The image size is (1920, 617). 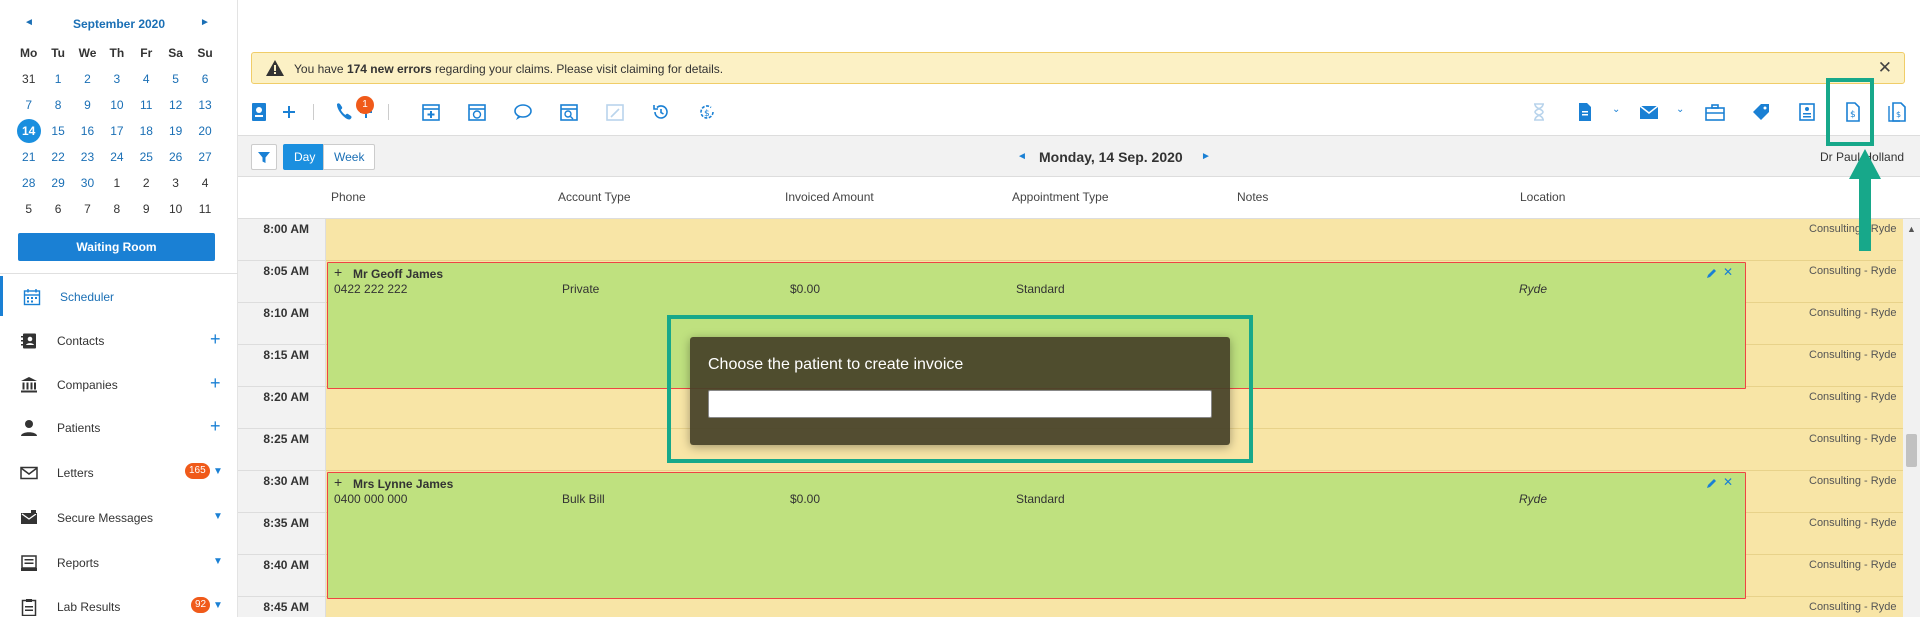 What do you see at coordinates (477, 112) in the screenshot?
I see `calendar-history-button` at bounding box center [477, 112].